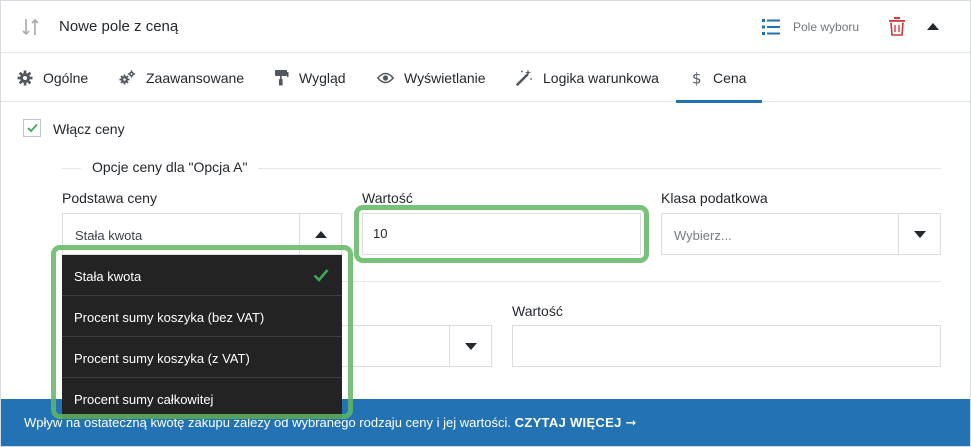  I want to click on tab-label: Cena, so click(730, 77).